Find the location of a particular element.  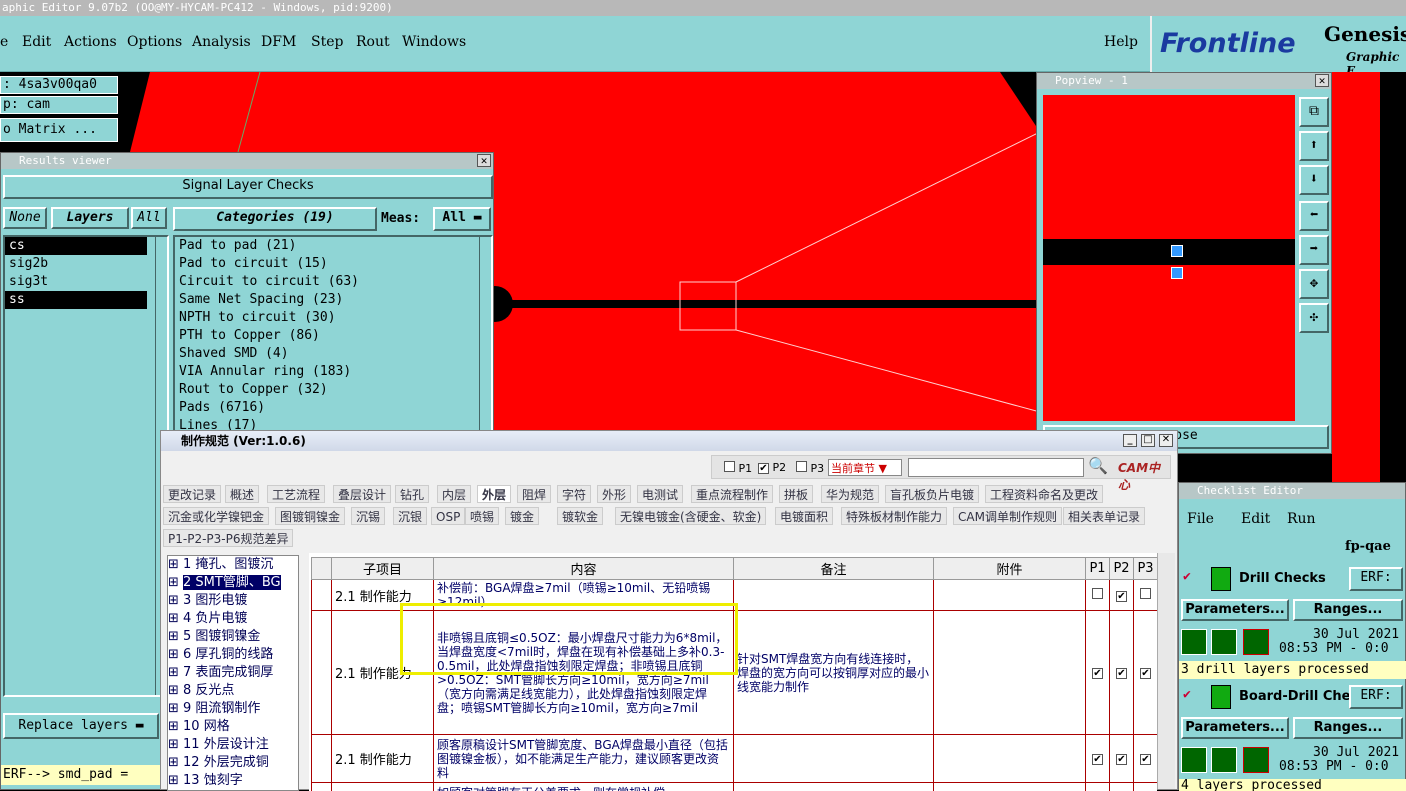

tree-item: ⊞ 7 表面完成铜厚 is located at coordinates (233, 673).